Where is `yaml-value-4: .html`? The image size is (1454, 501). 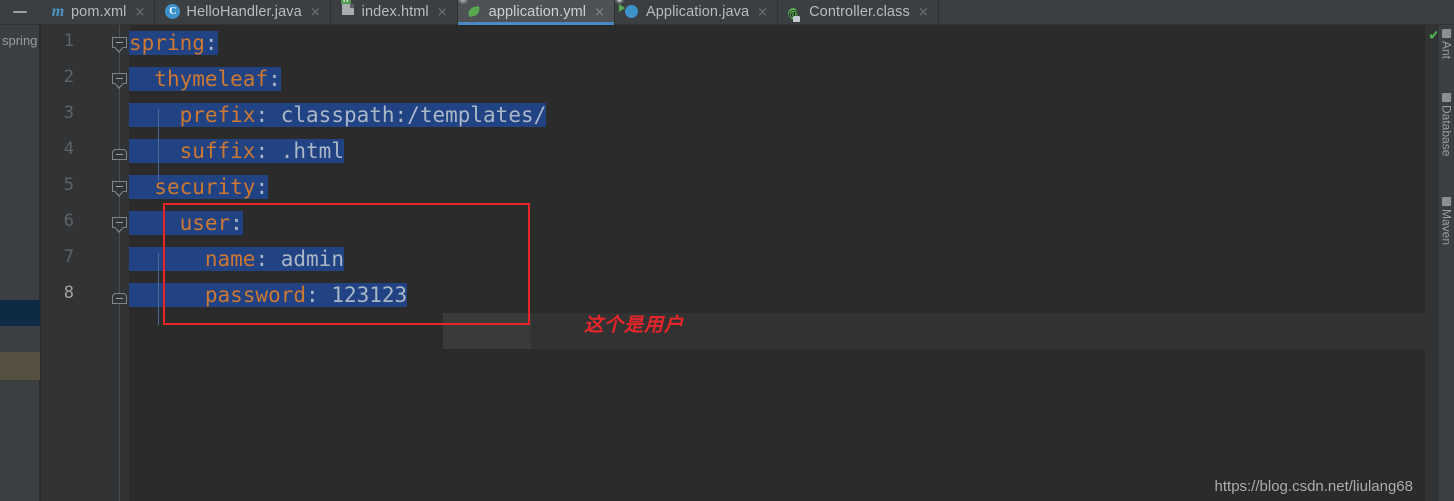
yaml-value-4: .html is located at coordinates (312, 151).